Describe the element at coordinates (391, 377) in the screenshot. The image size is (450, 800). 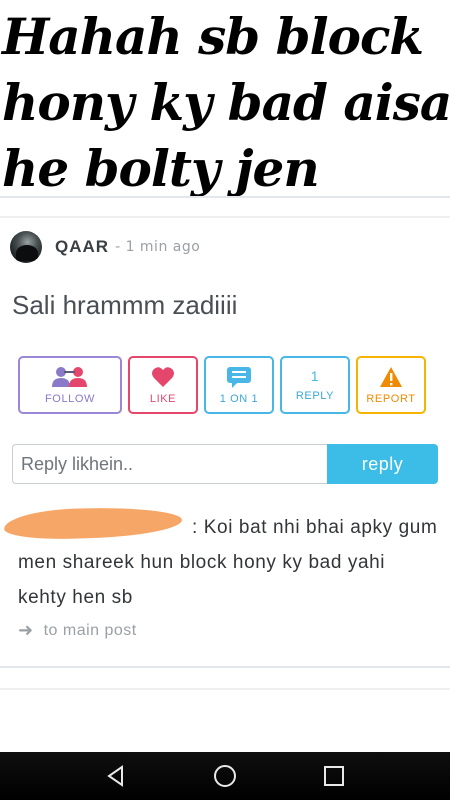
I see `warning-icon` at that location.